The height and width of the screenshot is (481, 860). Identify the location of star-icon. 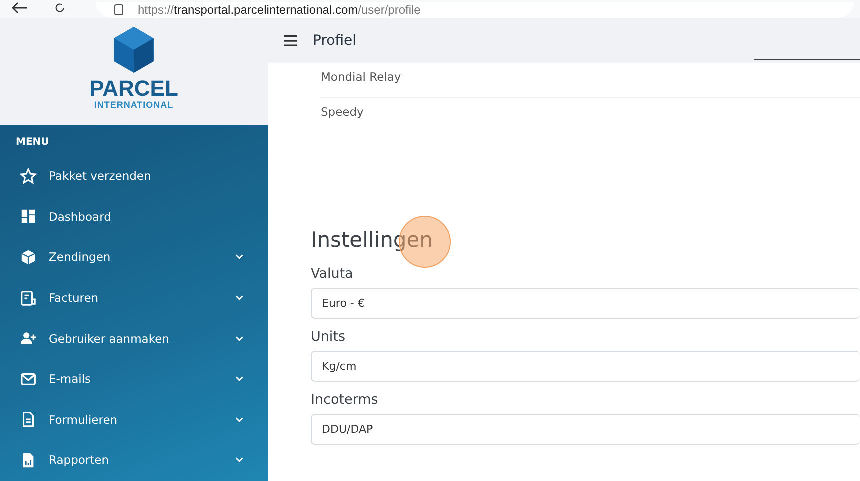
(28, 176).